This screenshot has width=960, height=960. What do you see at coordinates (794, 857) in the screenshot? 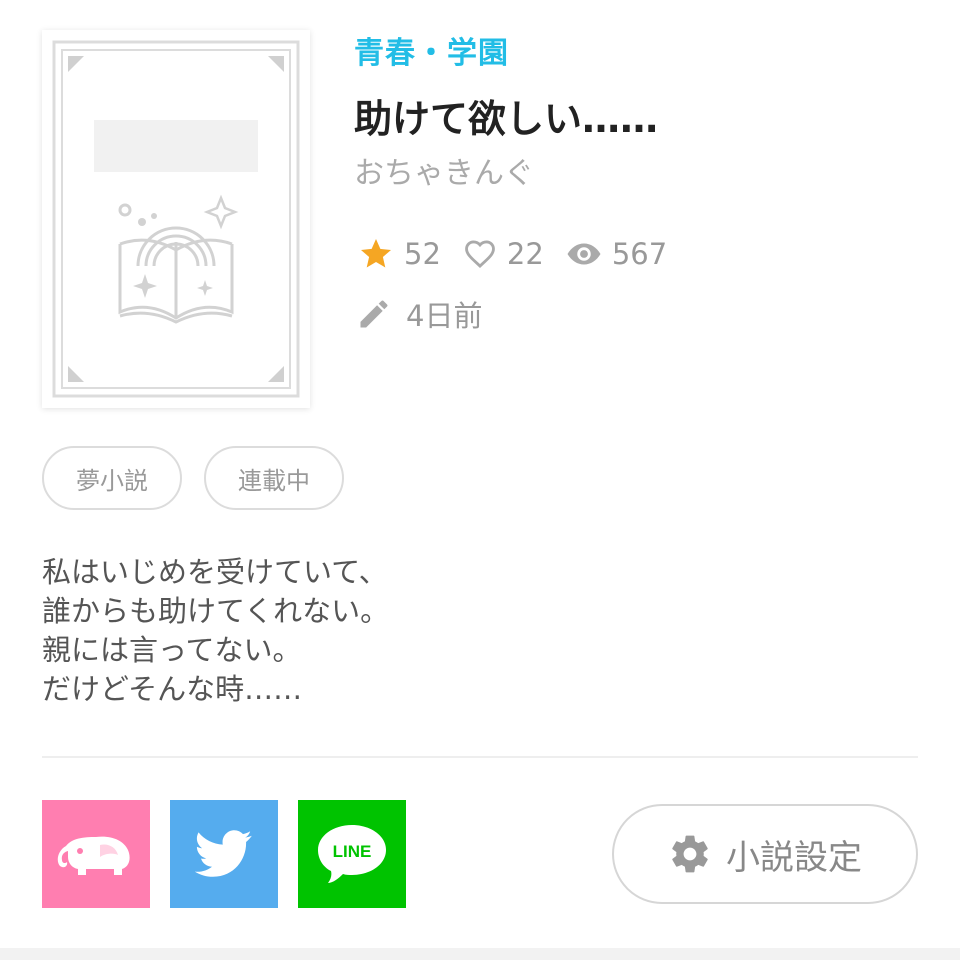
I see `novel-settings-label: 小説設定` at bounding box center [794, 857].